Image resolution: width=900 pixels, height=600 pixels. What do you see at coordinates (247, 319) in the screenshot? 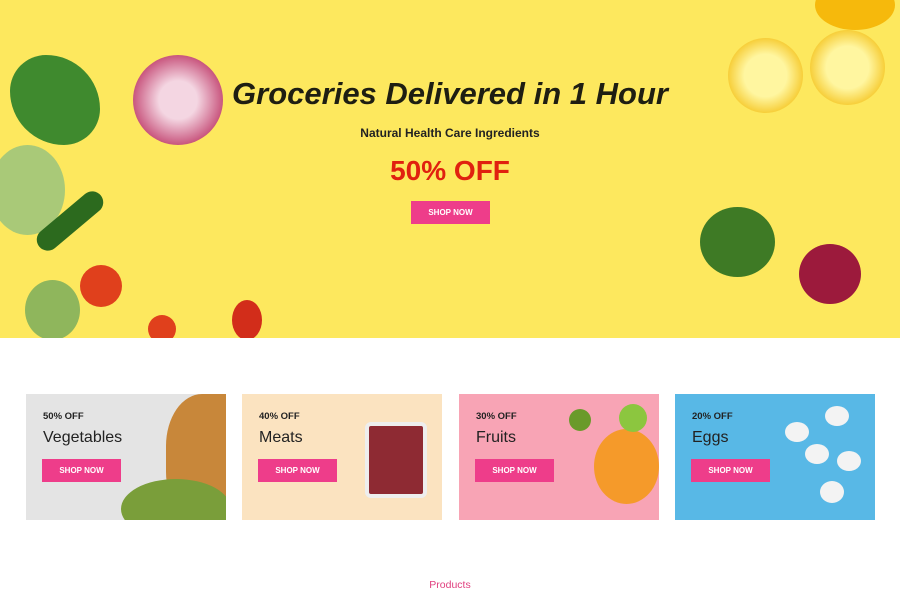
I see `pepper-image` at bounding box center [247, 319].